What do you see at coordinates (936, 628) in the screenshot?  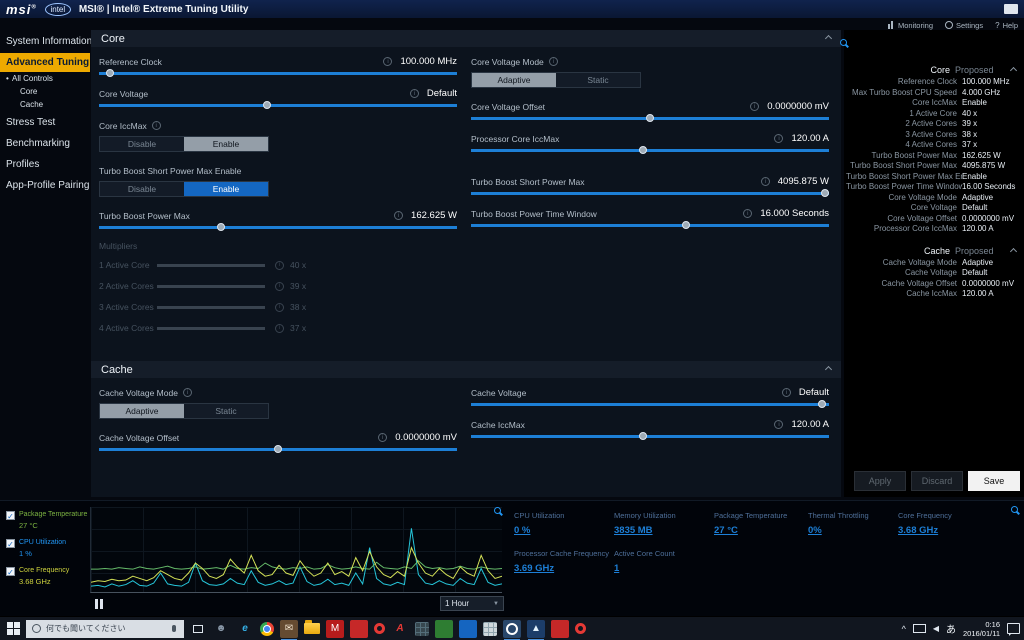 I see `volume-tray-icon: ◀` at bounding box center [936, 628].